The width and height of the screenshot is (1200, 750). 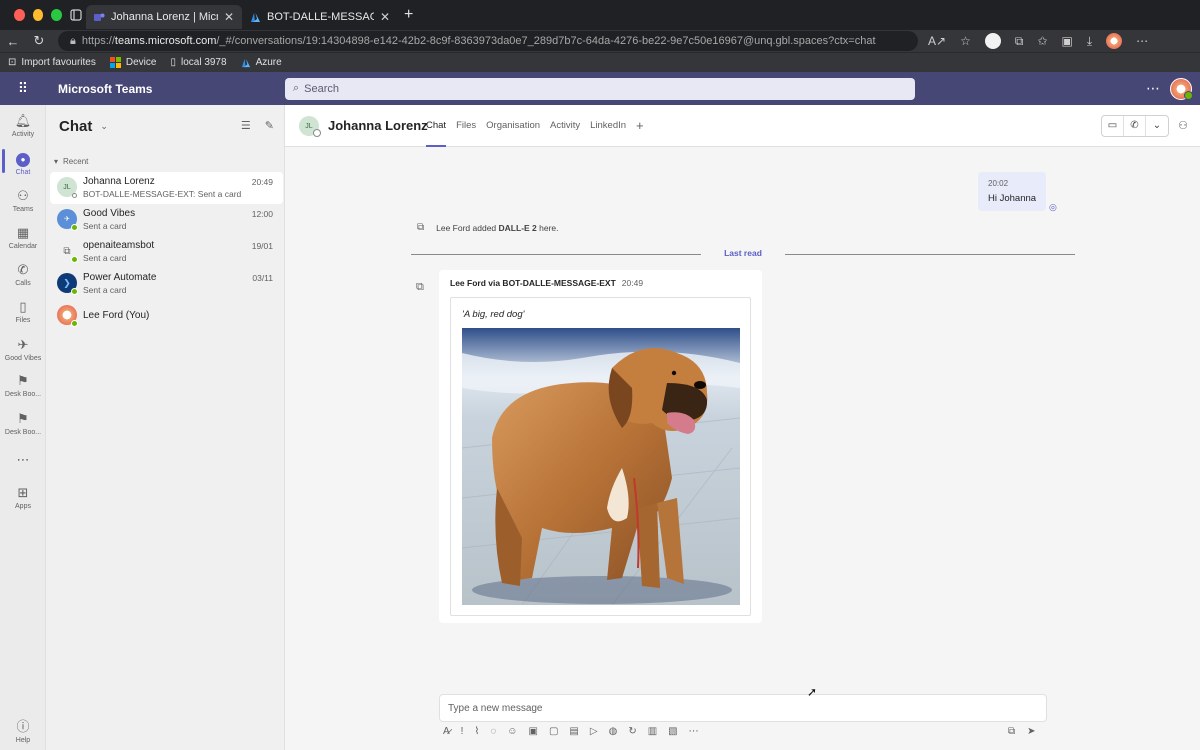 I want to click on gif-icon: ▣, so click(x=533, y=731).